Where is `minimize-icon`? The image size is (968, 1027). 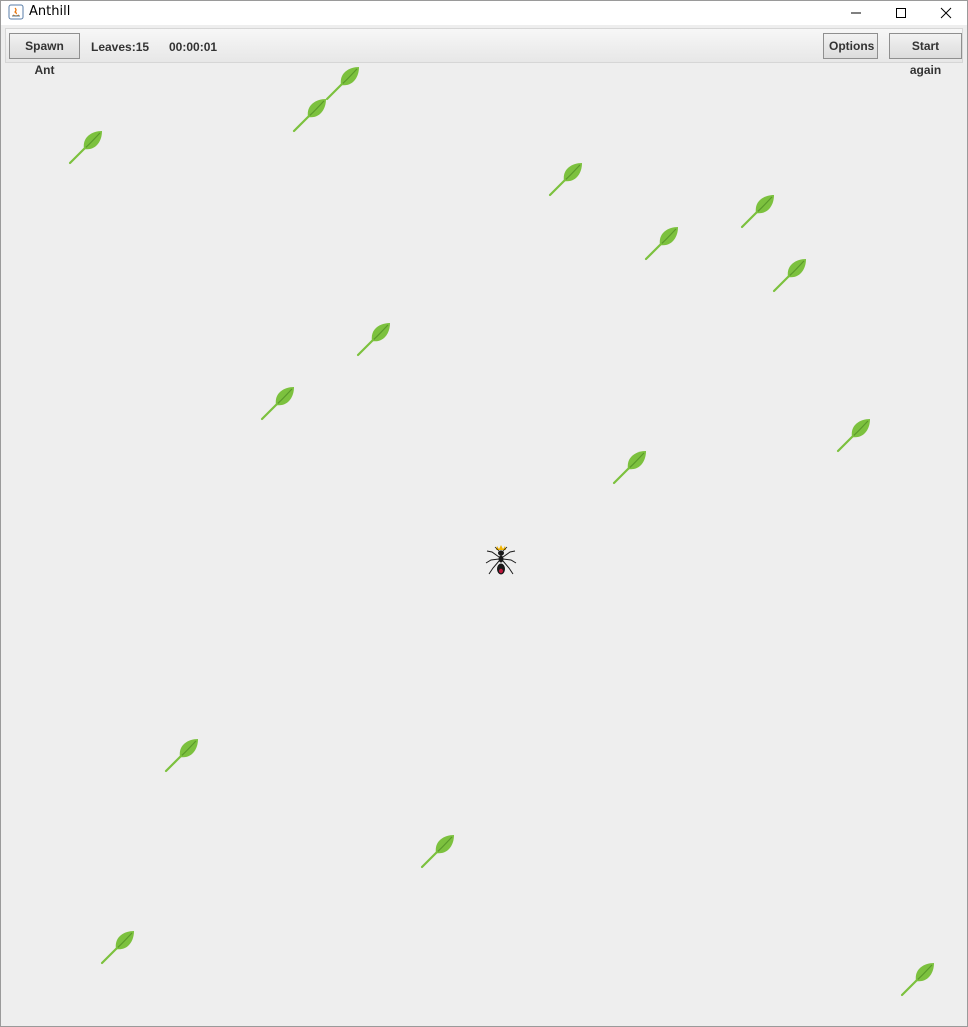 minimize-icon is located at coordinates (856, 13).